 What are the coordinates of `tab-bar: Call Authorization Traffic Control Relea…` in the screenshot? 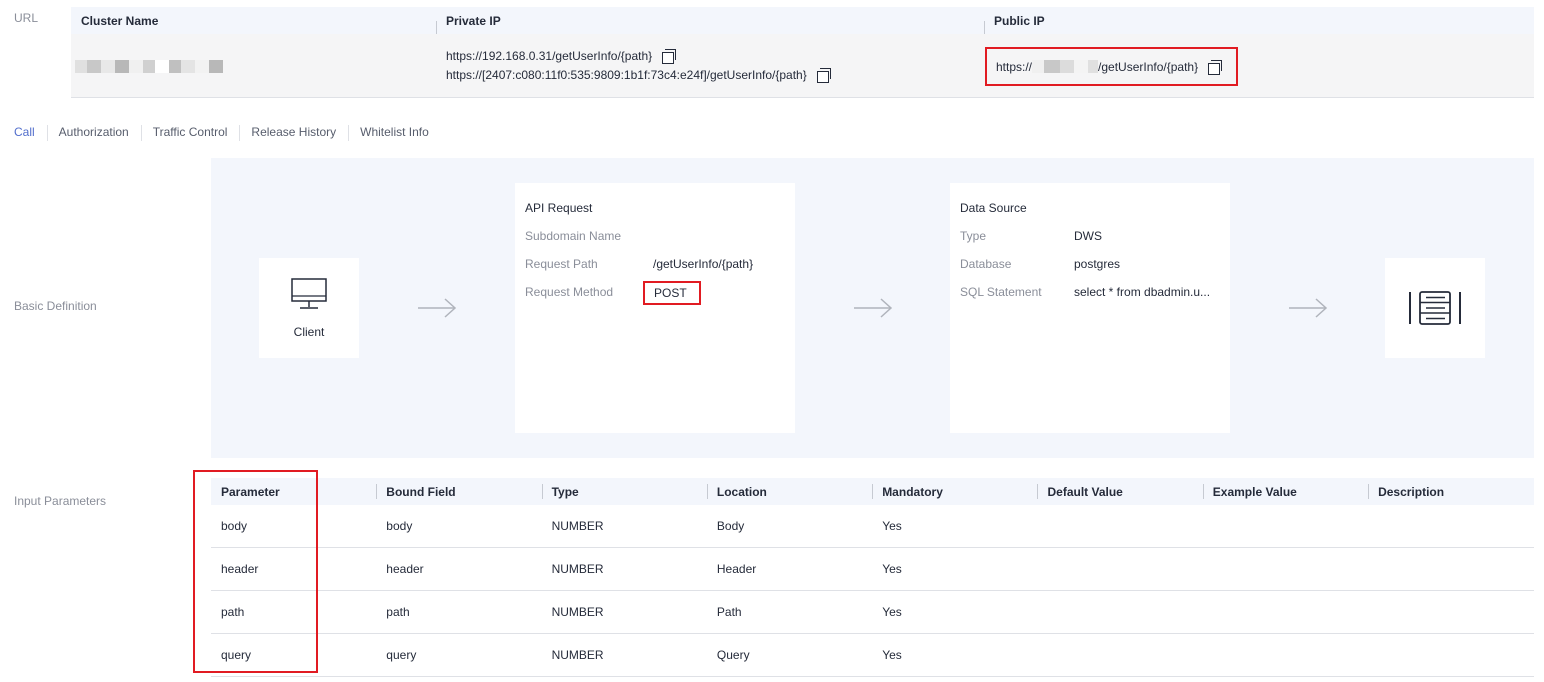 It's located at (227, 133).